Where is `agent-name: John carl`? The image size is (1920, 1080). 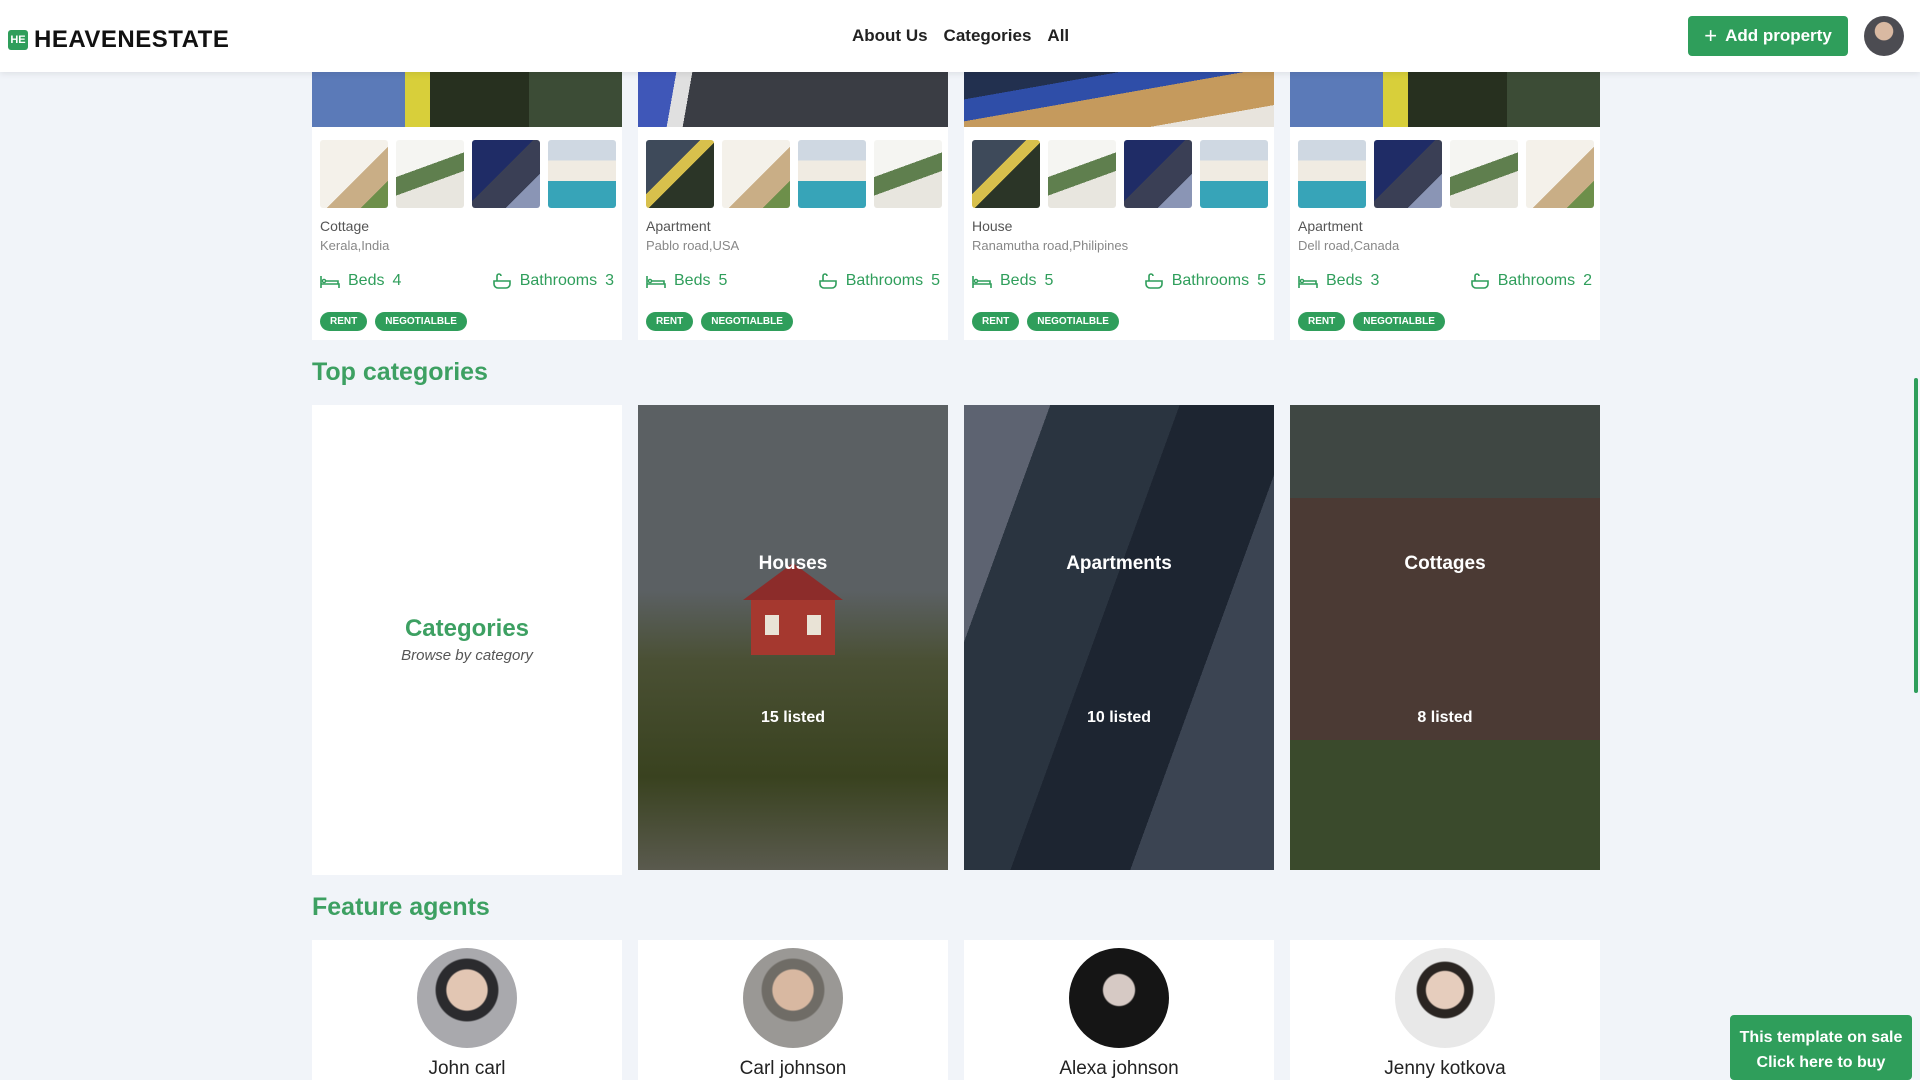
agent-name: John carl is located at coordinates (467, 1068).